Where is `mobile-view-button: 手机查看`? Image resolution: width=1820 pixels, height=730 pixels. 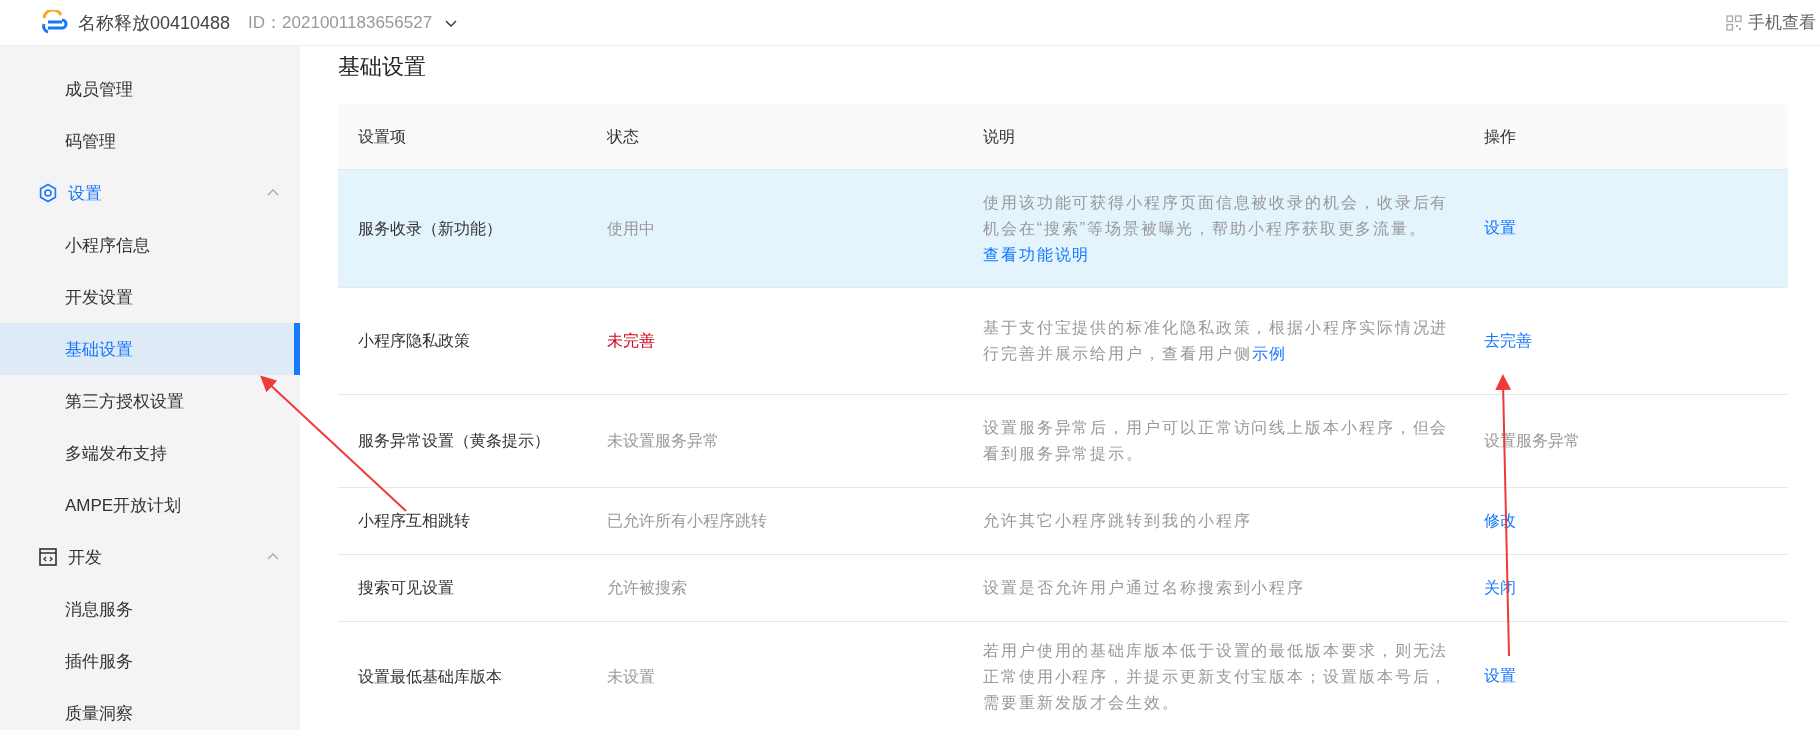 mobile-view-button: 手机查看 is located at coordinates (1771, 22).